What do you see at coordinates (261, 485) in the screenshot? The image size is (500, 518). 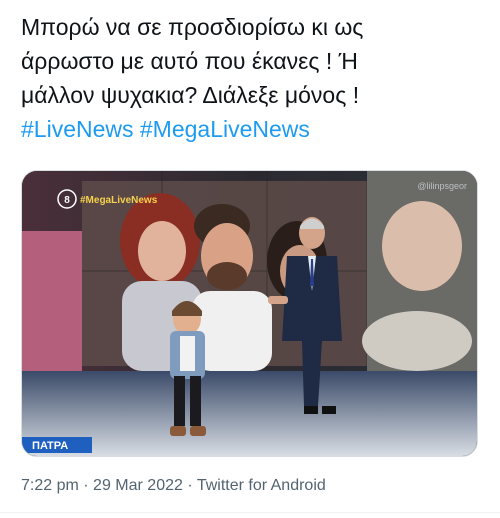 I see `tweet-source: Twitter for Android` at bounding box center [261, 485].